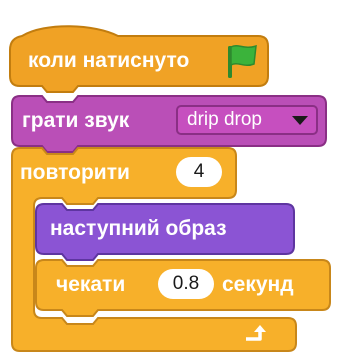 The height and width of the screenshot is (361, 337). Describe the element at coordinates (138, 229) in the screenshot. I see `next-costume-label: наступний образ` at that location.